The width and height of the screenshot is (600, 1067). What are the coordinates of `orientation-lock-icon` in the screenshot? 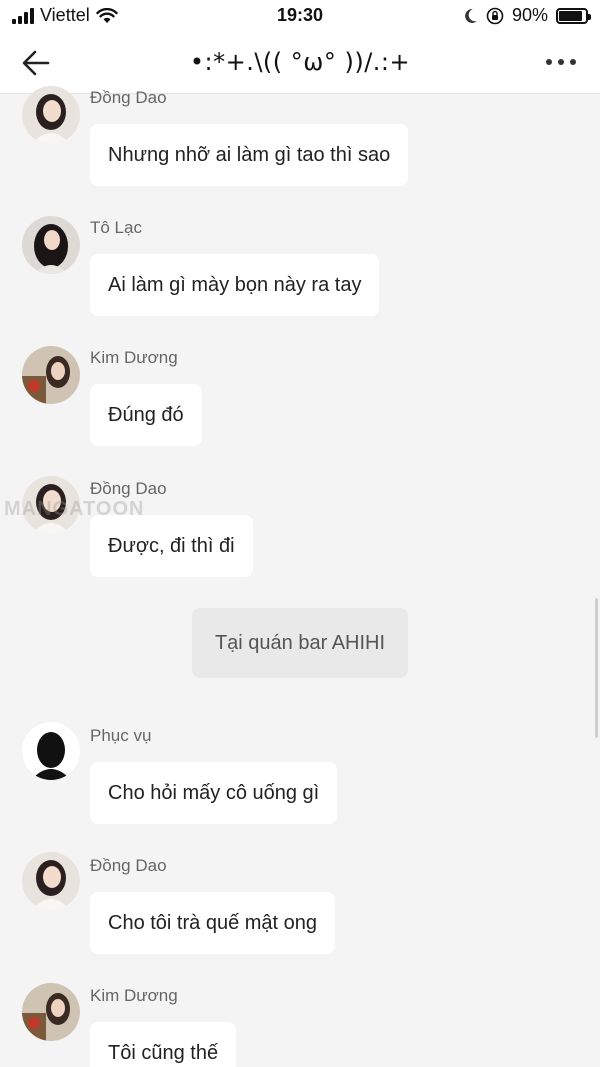 It's located at (495, 15).